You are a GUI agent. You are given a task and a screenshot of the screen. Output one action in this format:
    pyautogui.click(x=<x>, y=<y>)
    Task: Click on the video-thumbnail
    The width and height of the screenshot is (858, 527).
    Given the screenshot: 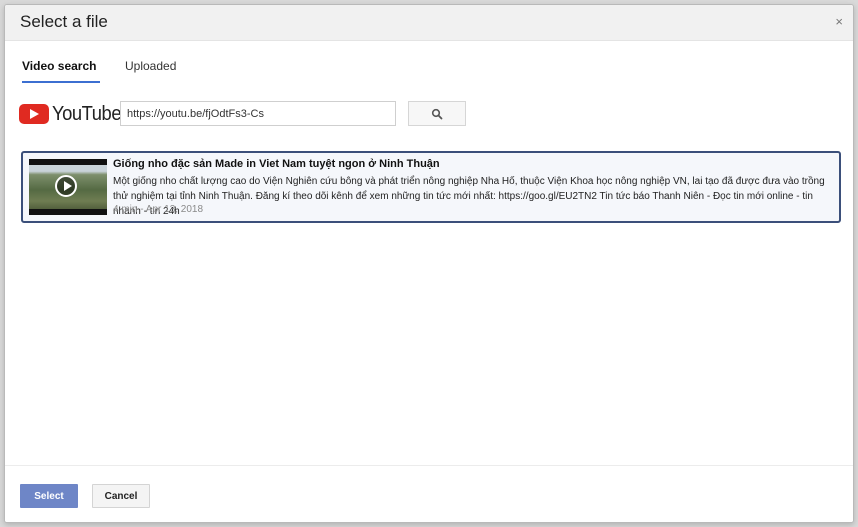 What is the action you would take?
    pyautogui.click(x=68, y=187)
    